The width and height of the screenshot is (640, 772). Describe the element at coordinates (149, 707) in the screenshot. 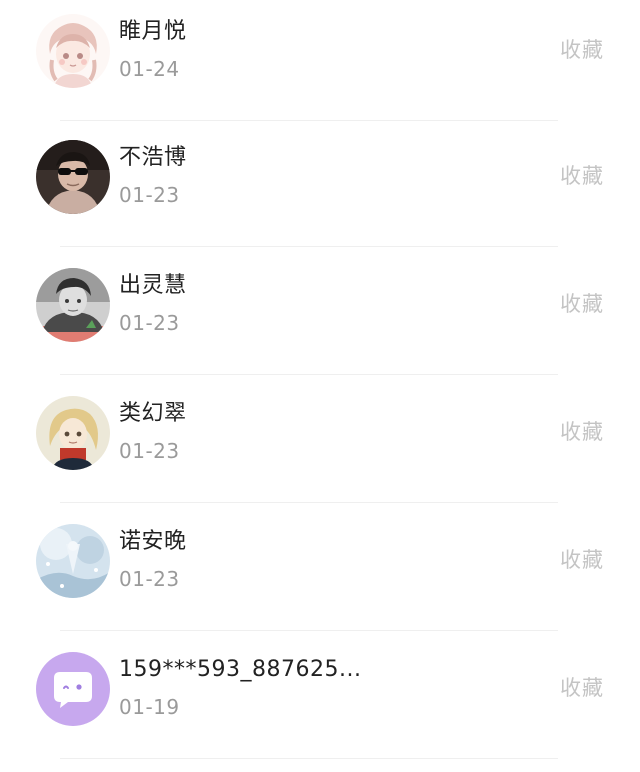

I see `contact-date: 01-19` at that location.